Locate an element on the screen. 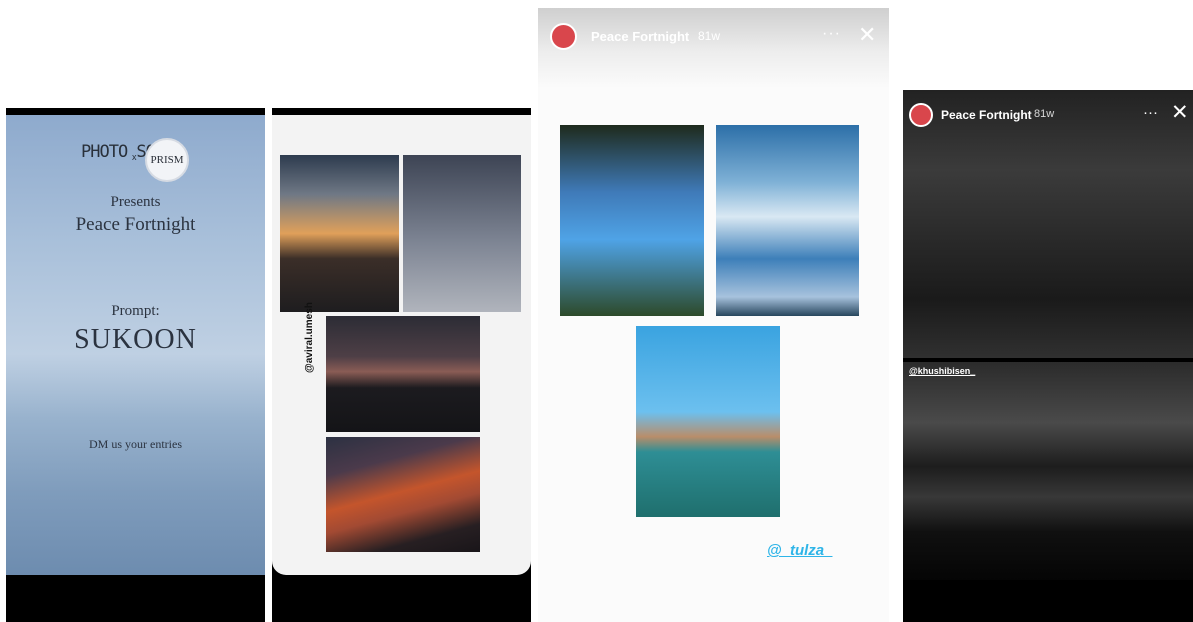  photographer-handle: @aviral.umesh is located at coordinates (309, 337).